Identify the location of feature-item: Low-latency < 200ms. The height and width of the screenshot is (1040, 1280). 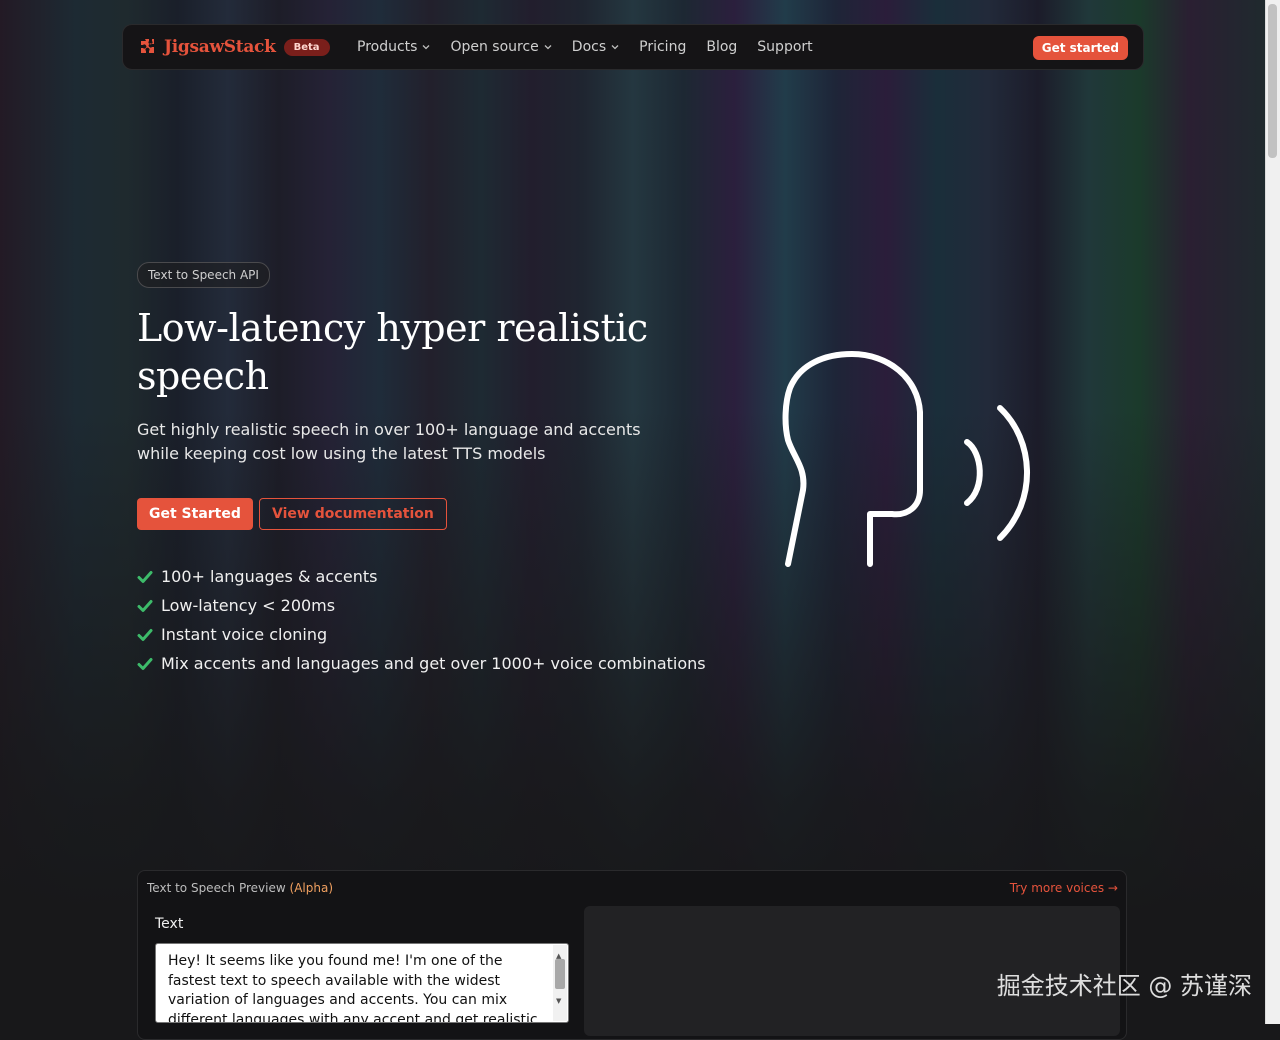
(421, 605).